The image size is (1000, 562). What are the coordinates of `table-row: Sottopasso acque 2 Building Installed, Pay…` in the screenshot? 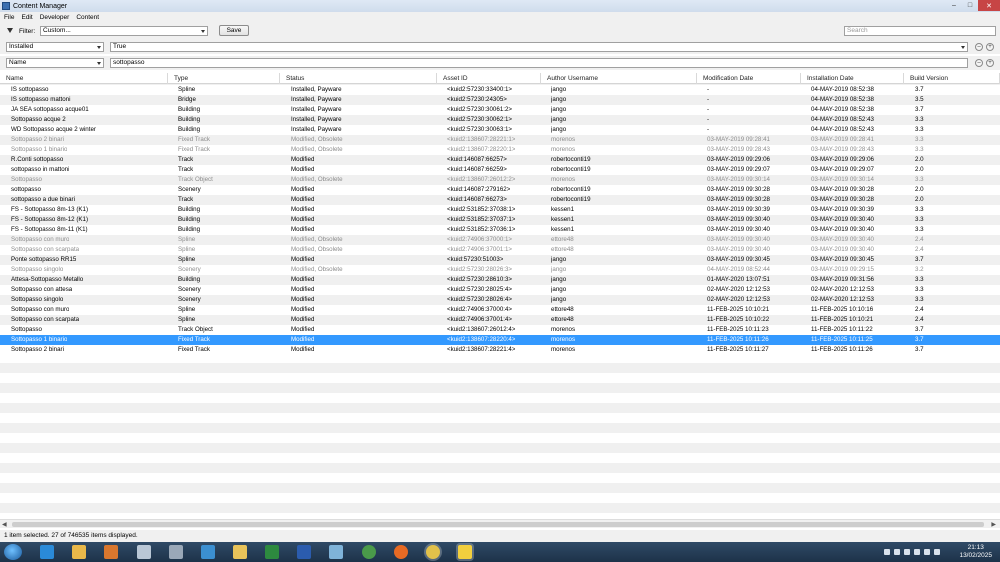 It's located at (500, 120).